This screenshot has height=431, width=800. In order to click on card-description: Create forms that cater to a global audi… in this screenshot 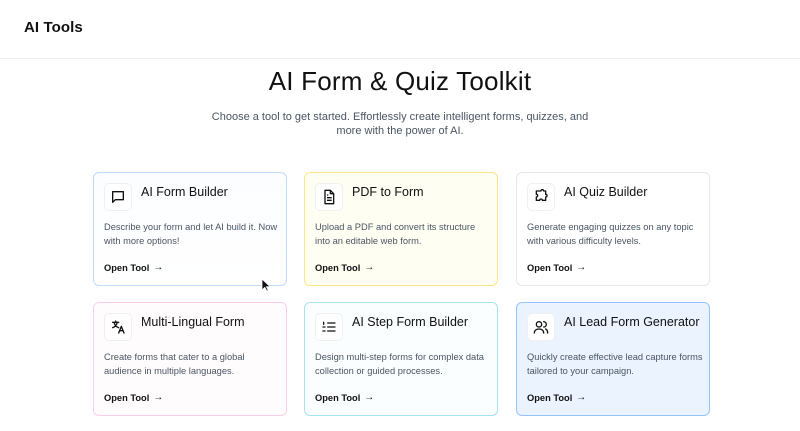, I will do `click(174, 364)`.